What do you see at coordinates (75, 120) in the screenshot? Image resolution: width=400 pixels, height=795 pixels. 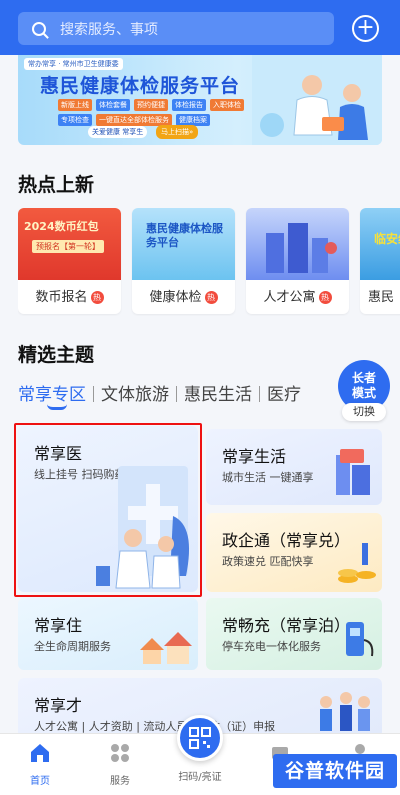 I see `banner-tag: 专项检查` at bounding box center [75, 120].